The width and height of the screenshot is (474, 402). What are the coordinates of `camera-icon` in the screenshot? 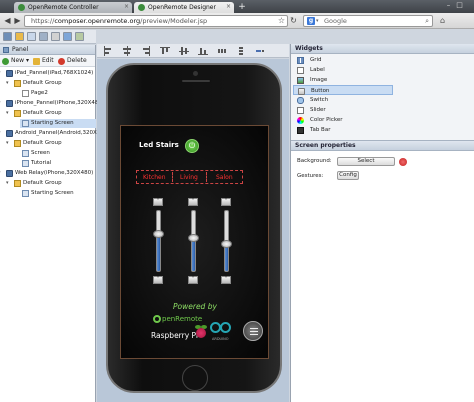 It's located at (195, 73).